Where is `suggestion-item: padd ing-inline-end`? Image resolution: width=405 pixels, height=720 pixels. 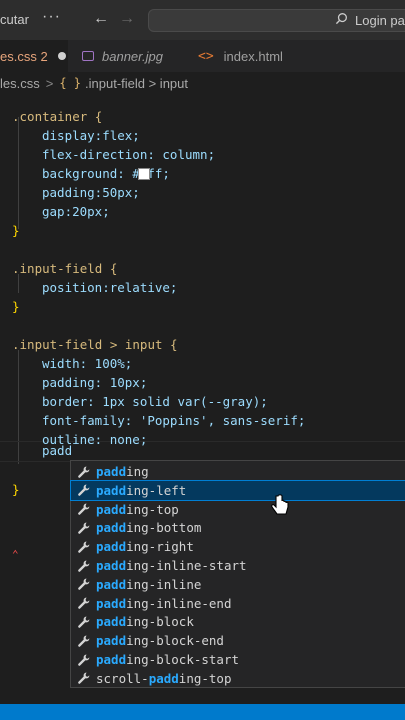 suggestion-item: padd ing-inline-end is located at coordinates (238, 603).